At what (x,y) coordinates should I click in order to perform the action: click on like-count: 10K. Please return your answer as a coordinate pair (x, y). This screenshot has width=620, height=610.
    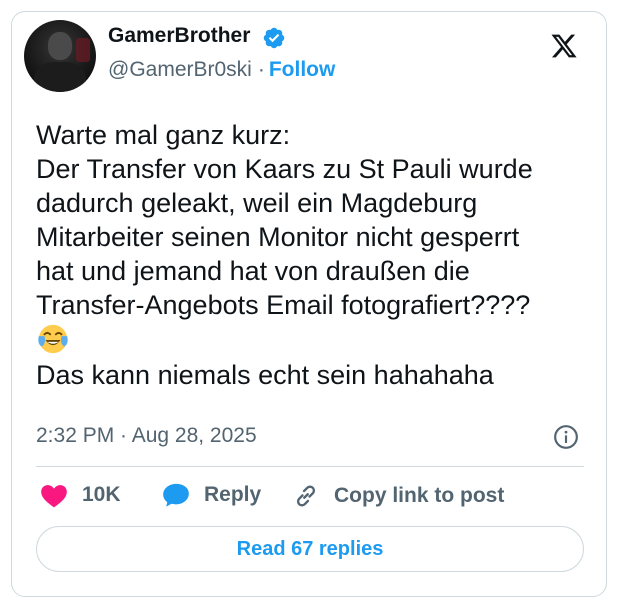
    Looking at the image, I should click on (101, 494).